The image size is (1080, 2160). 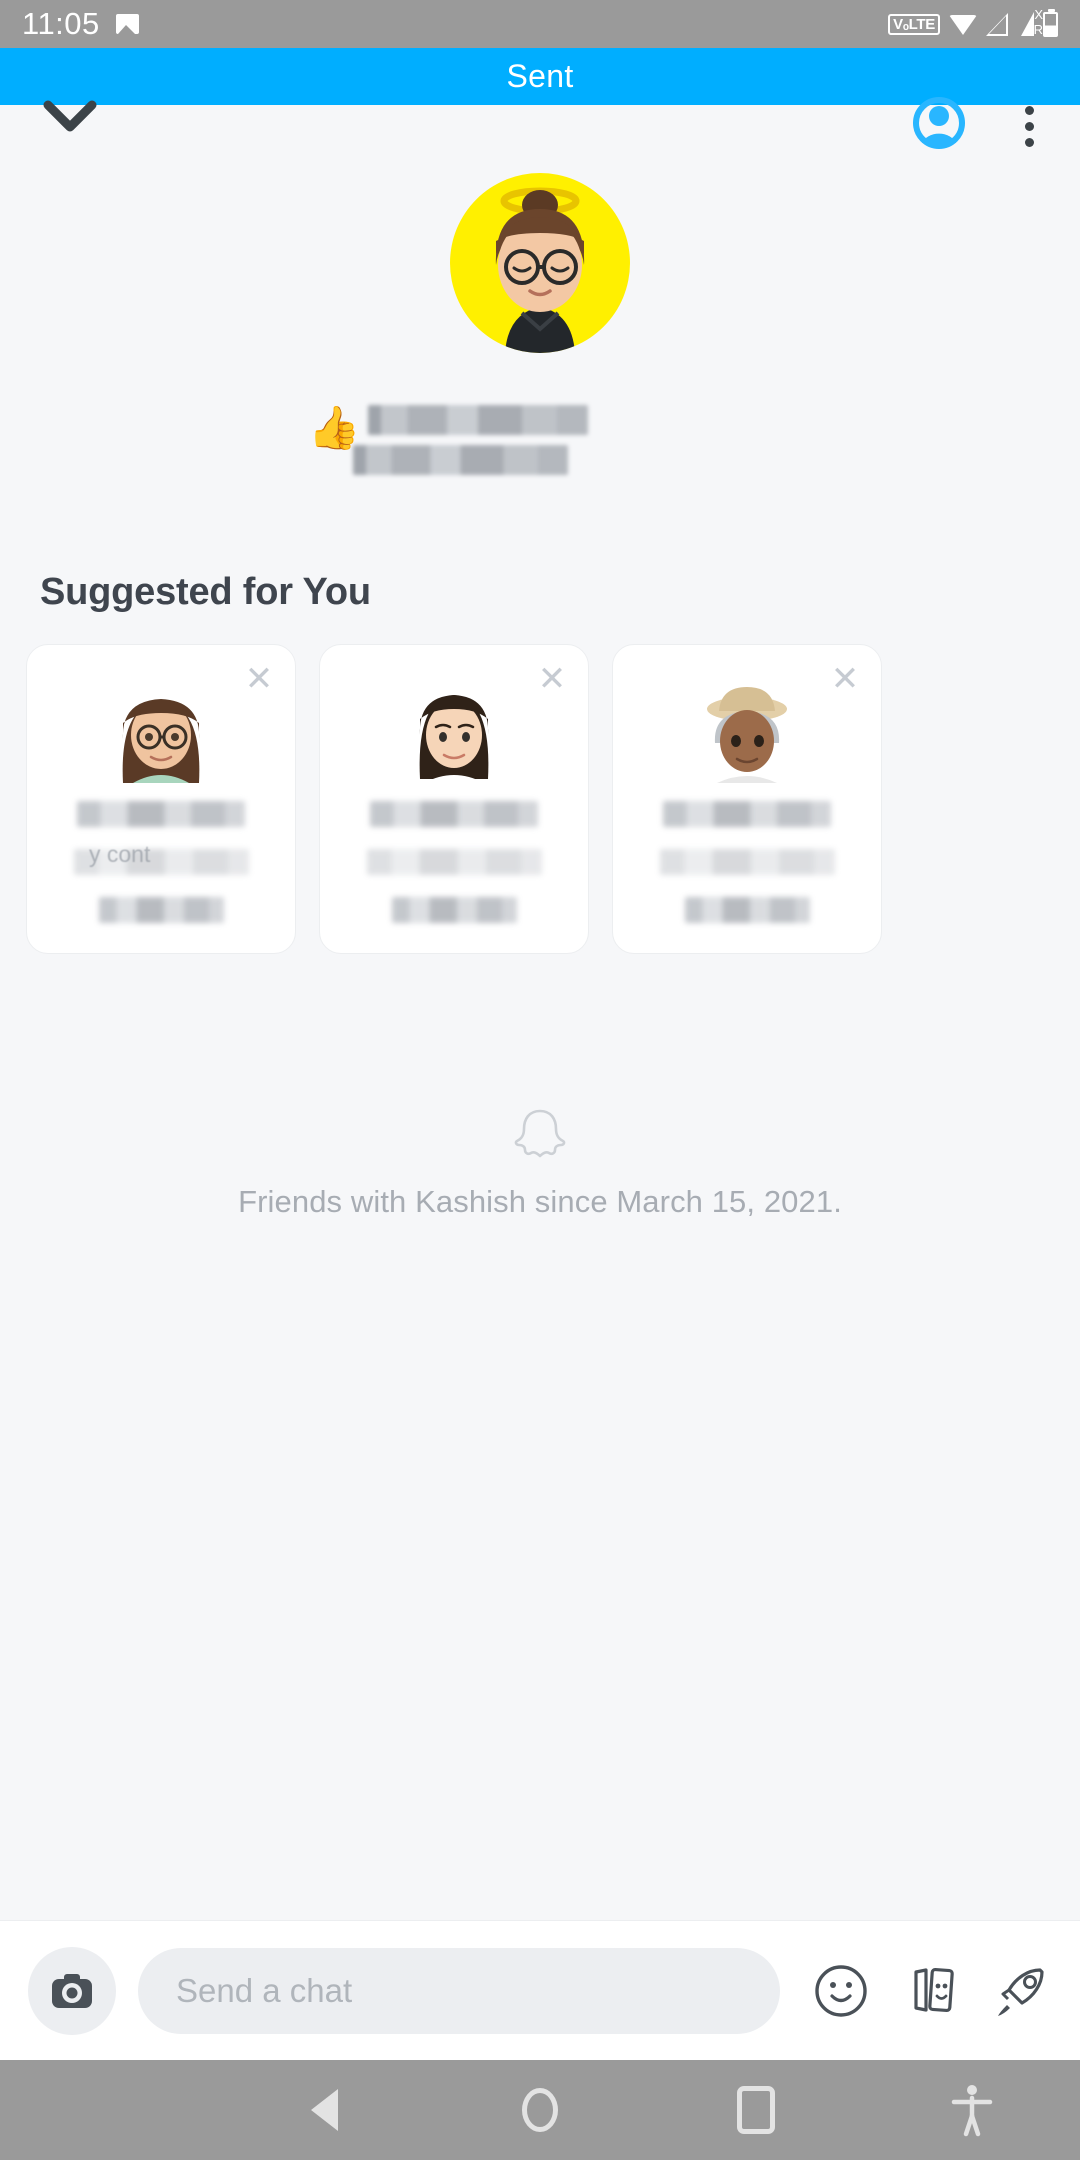 What do you see at coordinates (1038, 29) in the screenshot?
I see `signal-sub-label: R` at bounding box center [1038, 29].